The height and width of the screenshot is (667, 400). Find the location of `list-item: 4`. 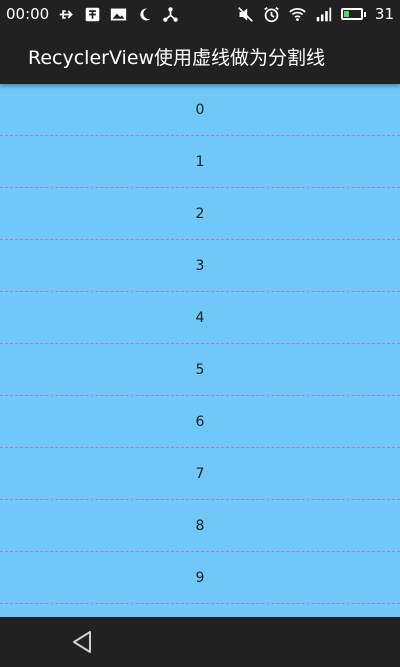

list-item: 4 is located at coordinates (200, 318).